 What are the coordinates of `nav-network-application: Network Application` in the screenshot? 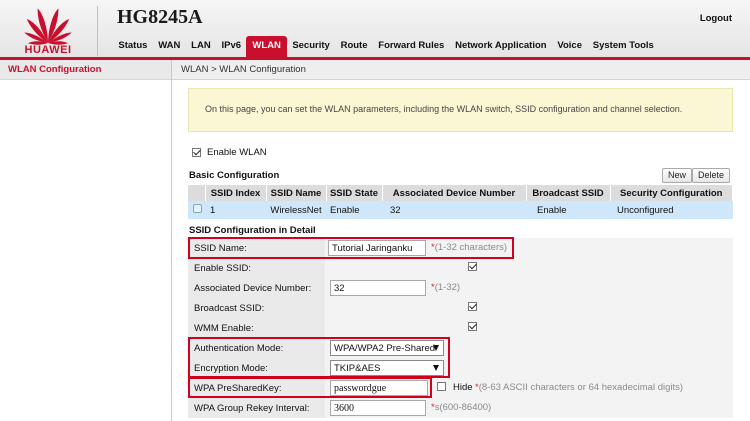 It's located at (501, 48).